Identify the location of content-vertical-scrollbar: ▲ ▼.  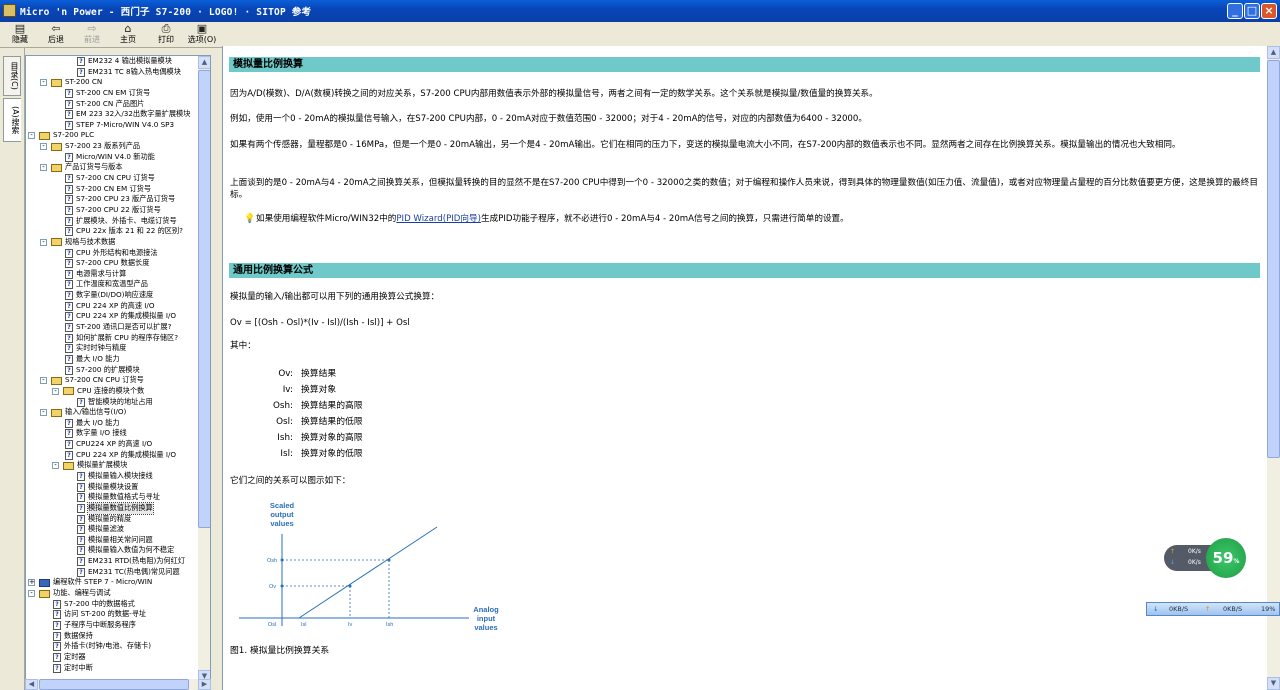
(1273, 368).